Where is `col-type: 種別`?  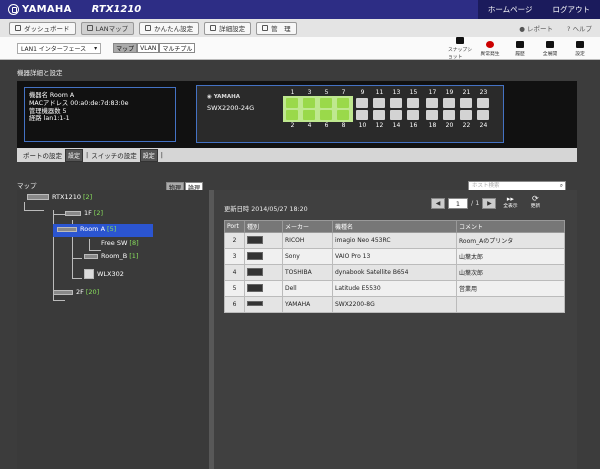
col-type: 種別 is located at coordinates (263, 226).